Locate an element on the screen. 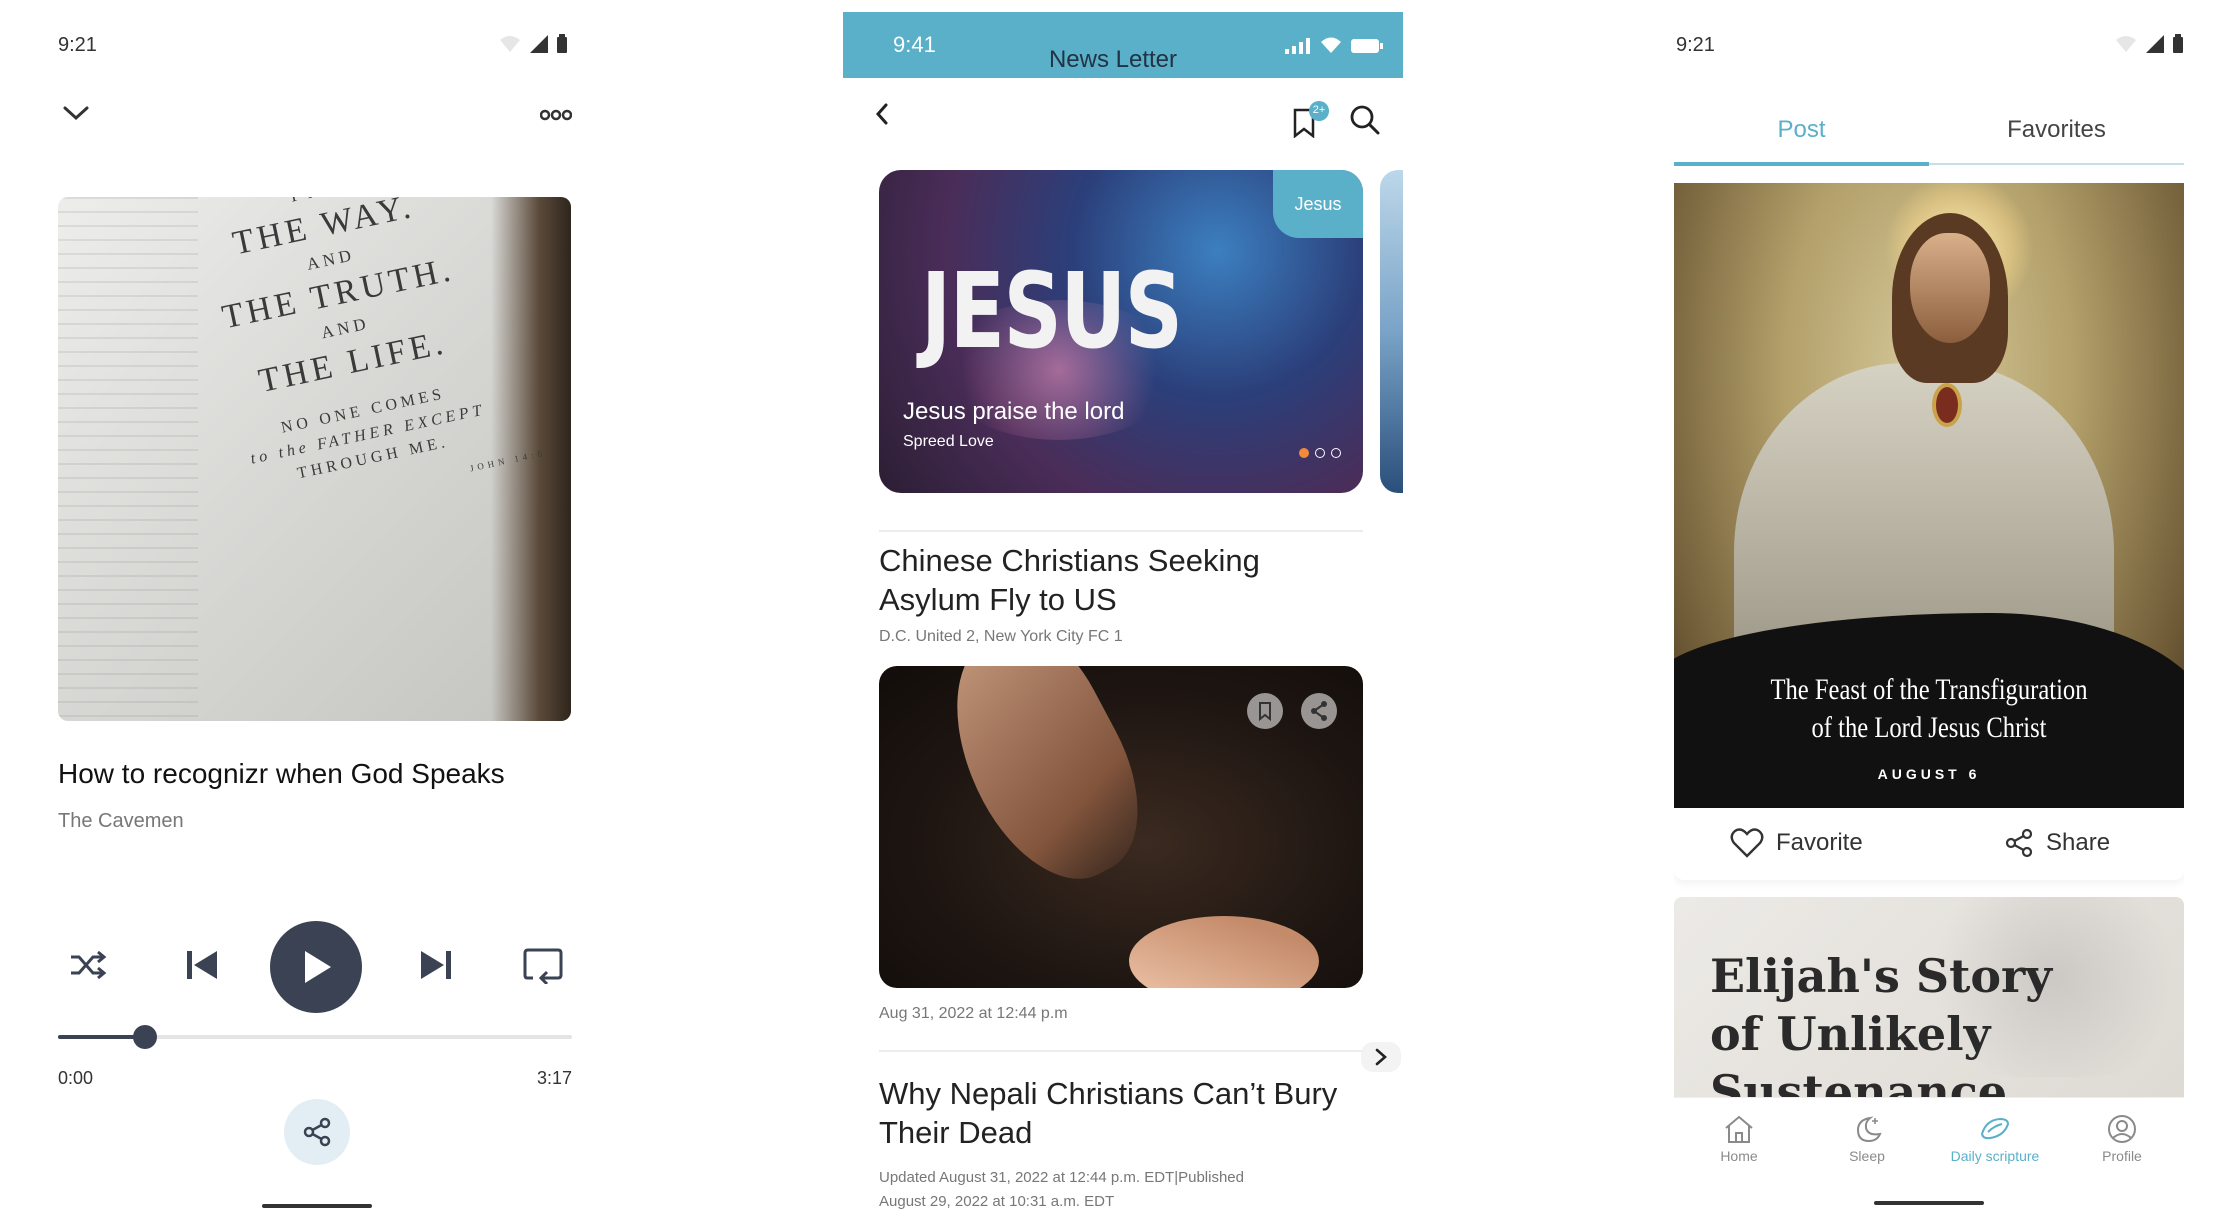 This screenshot has height=1214, width=2218. bottom-navigation: Home Sleep Daily scripture Profile is located at coordinates (1929, 1139).